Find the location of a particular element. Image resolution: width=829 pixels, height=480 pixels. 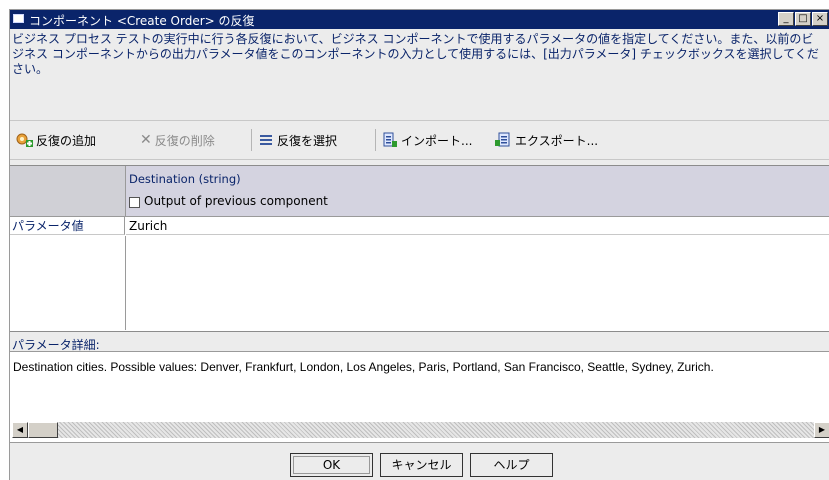

maximize-button: □ is located at coordinates (803, 19).